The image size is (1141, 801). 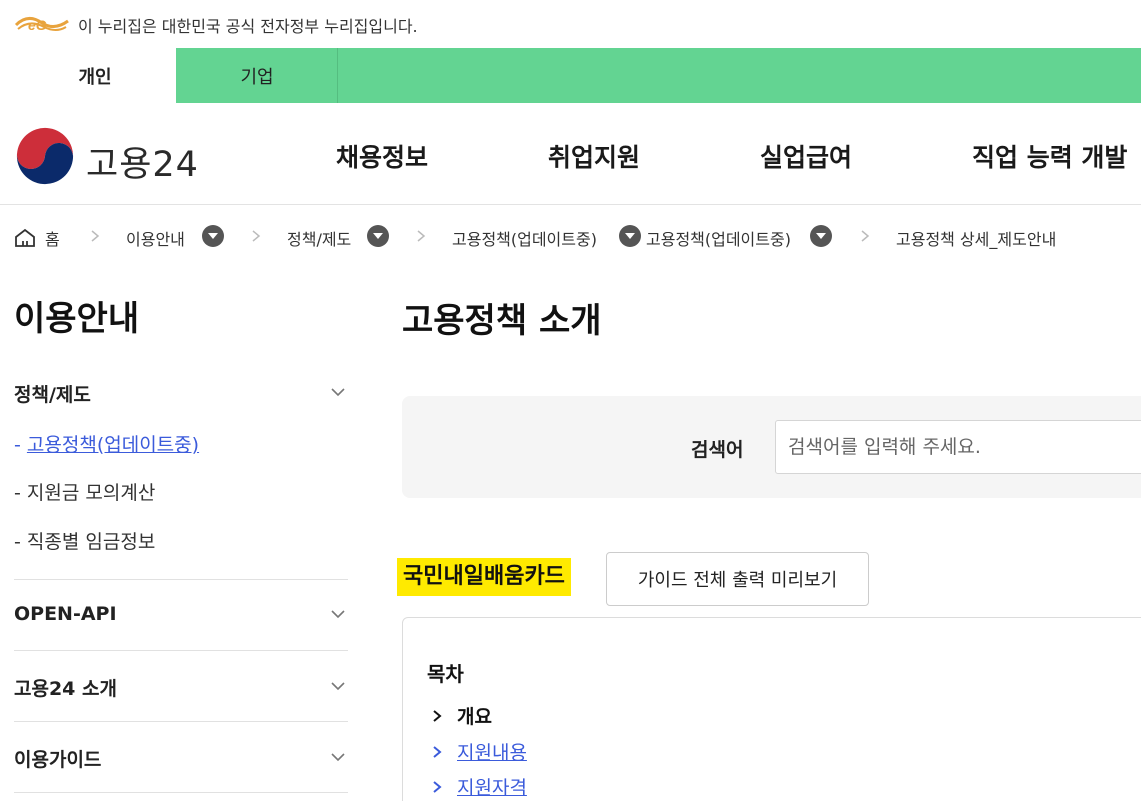 I want to click on tab-company: 기업, so click(x=257, y=75).